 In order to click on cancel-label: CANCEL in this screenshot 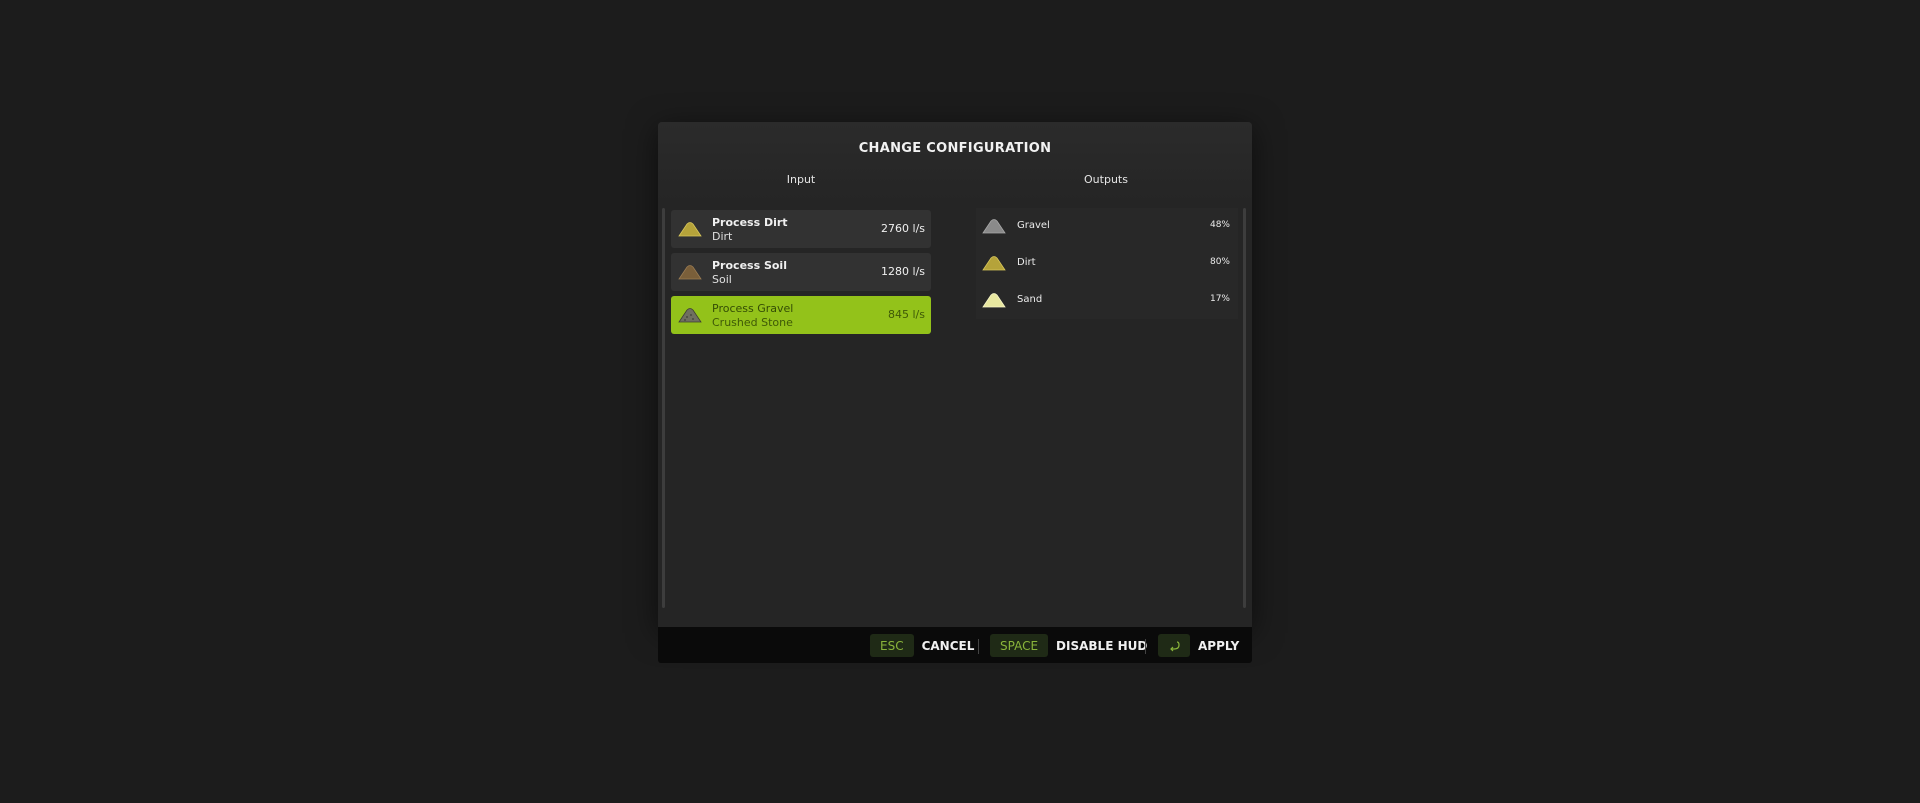, I will do `click(948, 645)`.